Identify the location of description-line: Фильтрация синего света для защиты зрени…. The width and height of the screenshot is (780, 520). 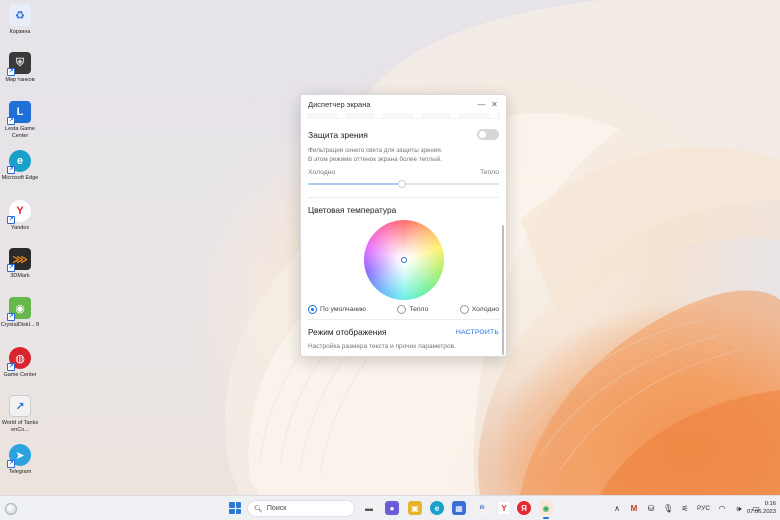
(375, 150).